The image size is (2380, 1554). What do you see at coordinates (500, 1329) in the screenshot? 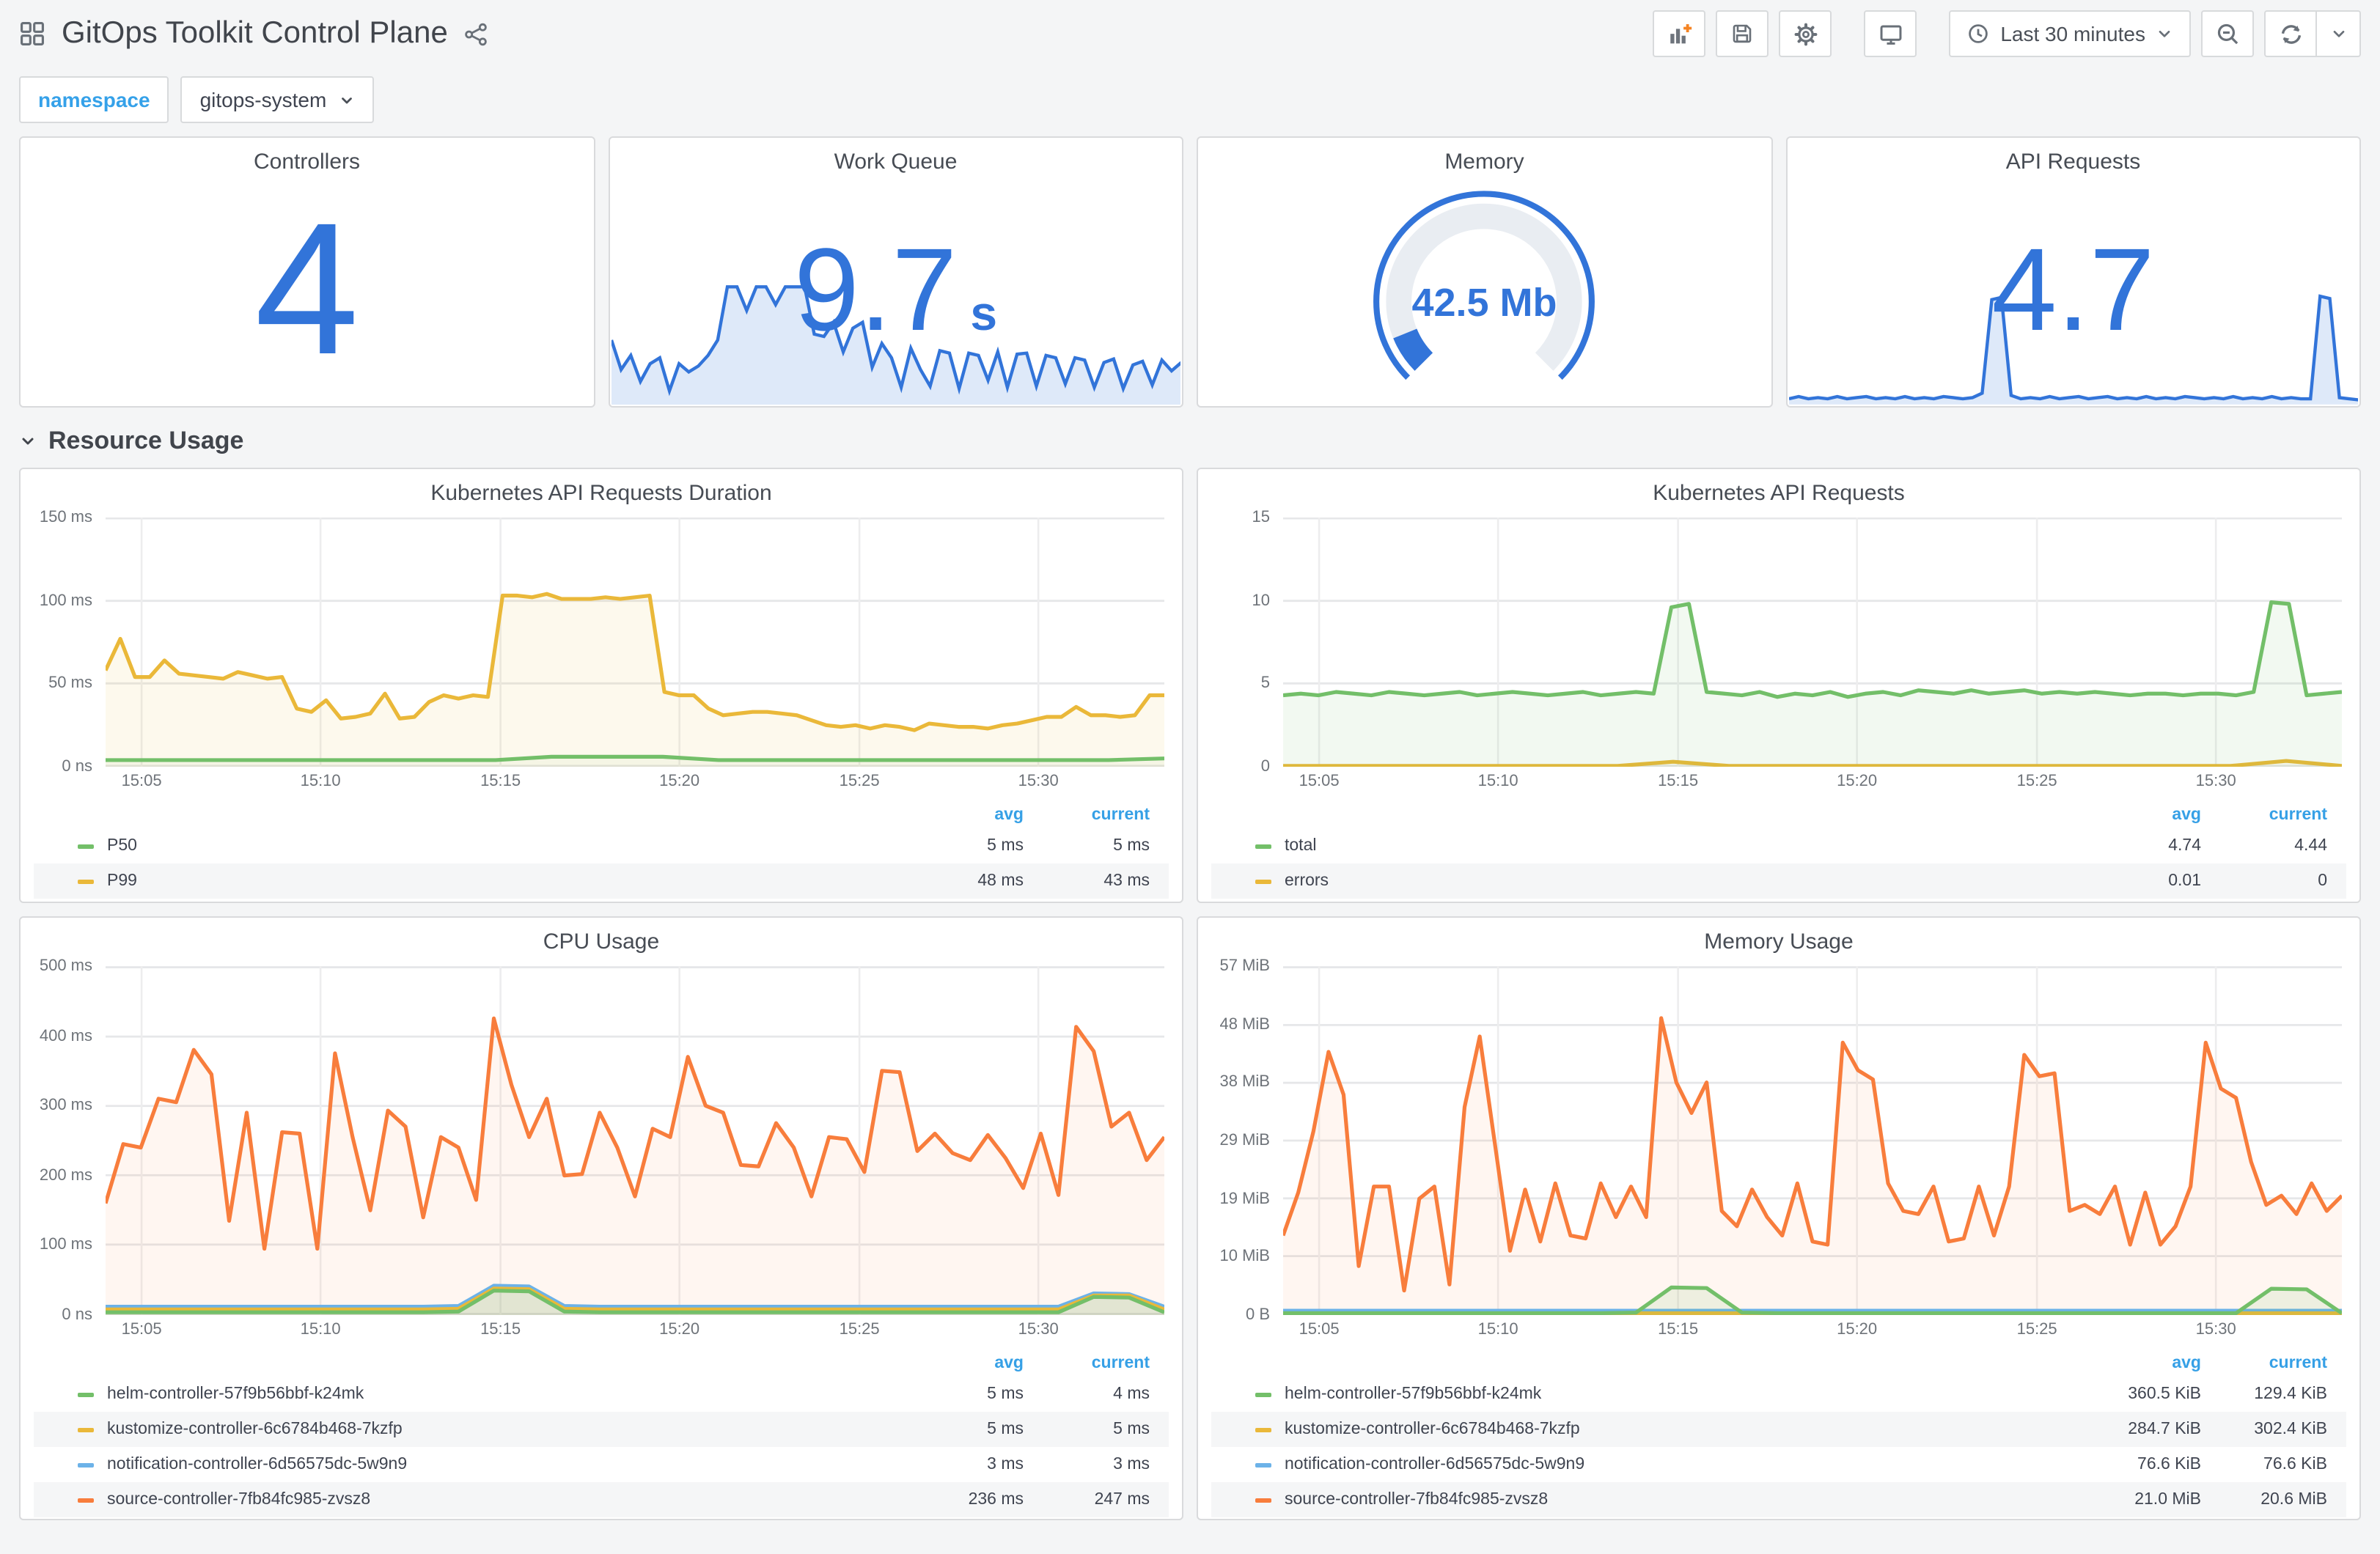
I see `x-axis-label: 15:15` at bounding box center [500, 1329].